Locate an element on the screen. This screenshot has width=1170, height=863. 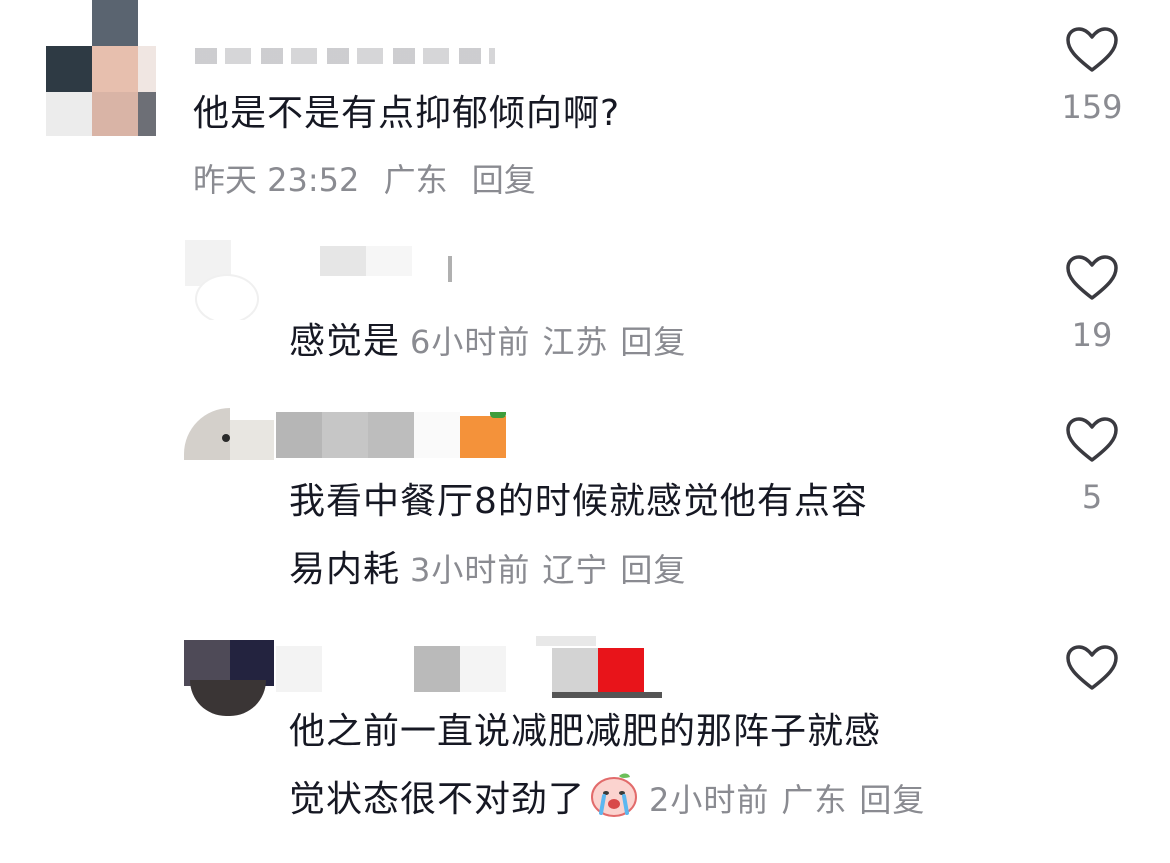
comment-meta: 3小时前 辽宁 回复 is located at coordinates (554, 570).